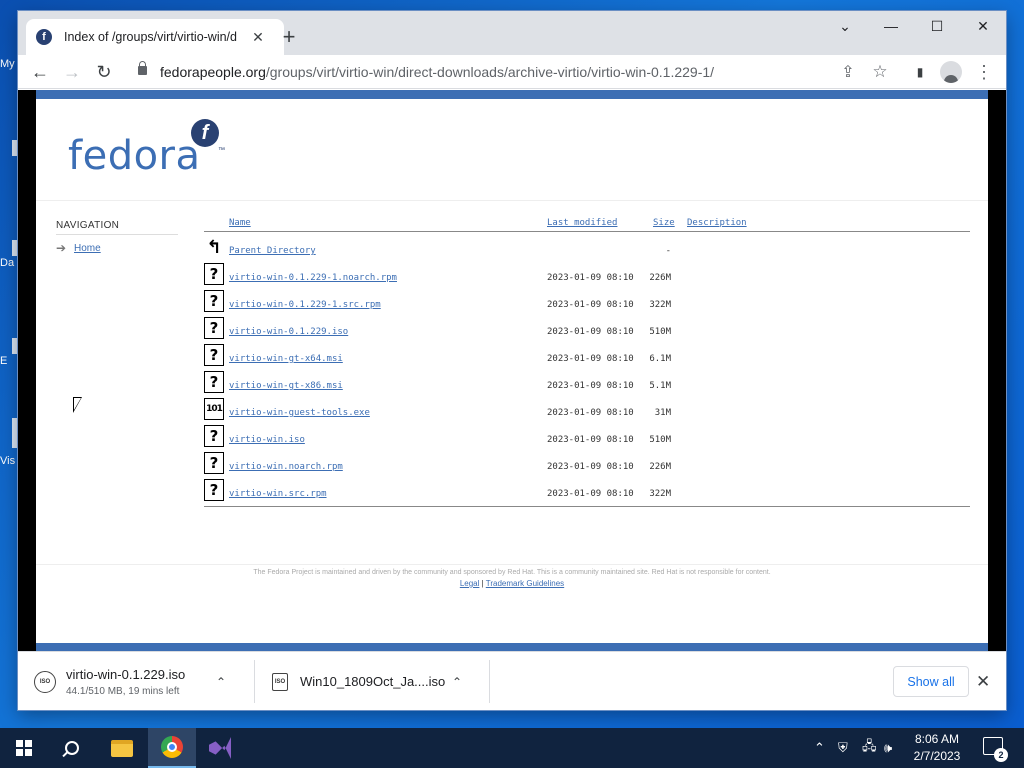 The width and height of the screenshot is (1024, 768). Describe the element at coordinates (240, 223) in the screenshot. I see `column-name-link: Name` at that location.